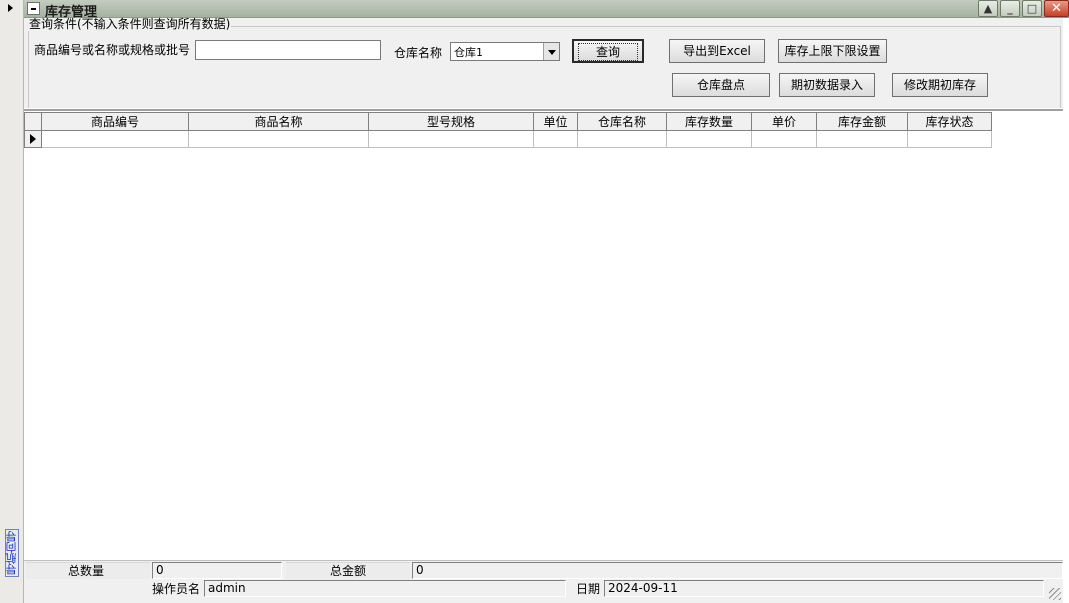 This screenshot has height=603, width=1069. I want to click on column-header-model-spec: 型号规格, so click(451, 121).